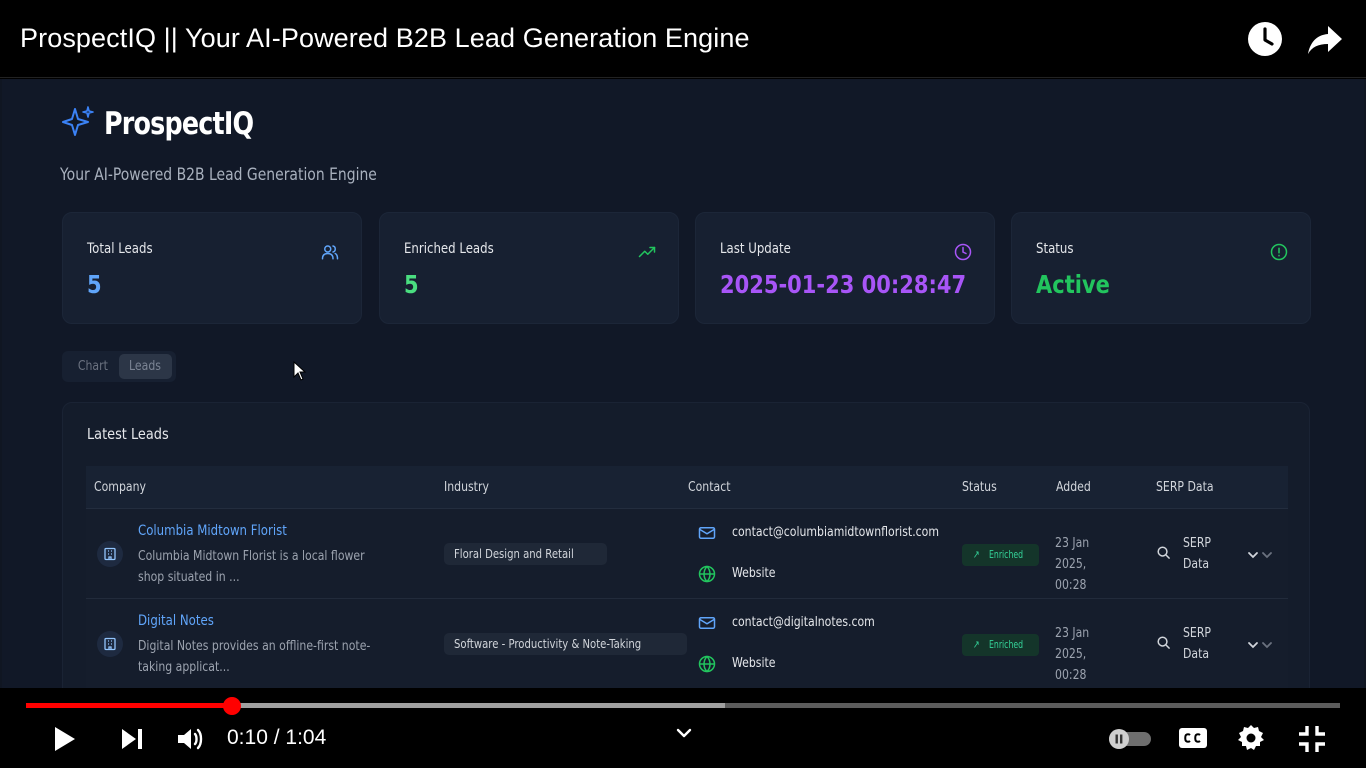 The height and width of the screenshot is (768, 1366). I want to click on column-header-status: Status, so click(979, 487).